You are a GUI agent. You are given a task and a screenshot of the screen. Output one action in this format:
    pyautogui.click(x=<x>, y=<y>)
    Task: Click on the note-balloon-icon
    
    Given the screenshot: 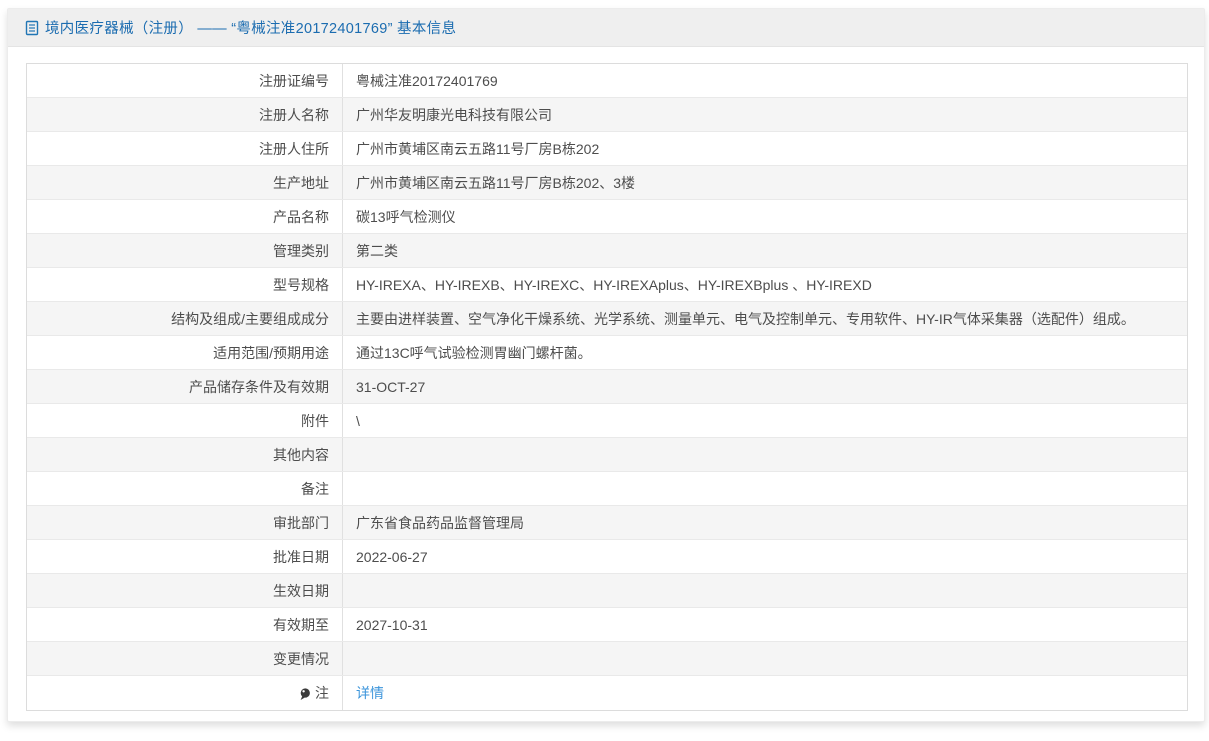 What is the action you would take?
    pyautogui.click(x=305, y=694)
    